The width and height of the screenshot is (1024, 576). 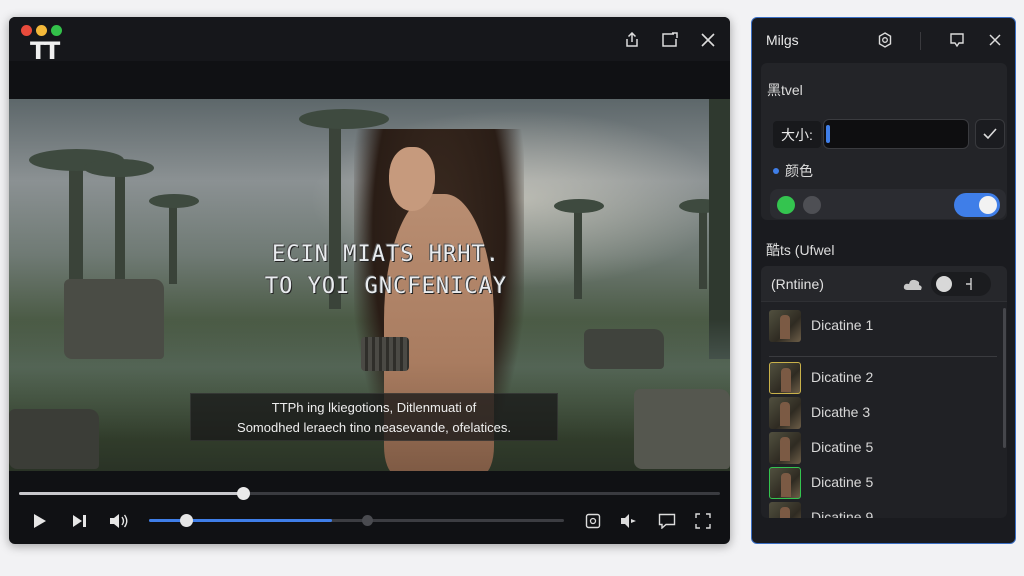 I want to click on pip-button, so click(x=670, y=40).